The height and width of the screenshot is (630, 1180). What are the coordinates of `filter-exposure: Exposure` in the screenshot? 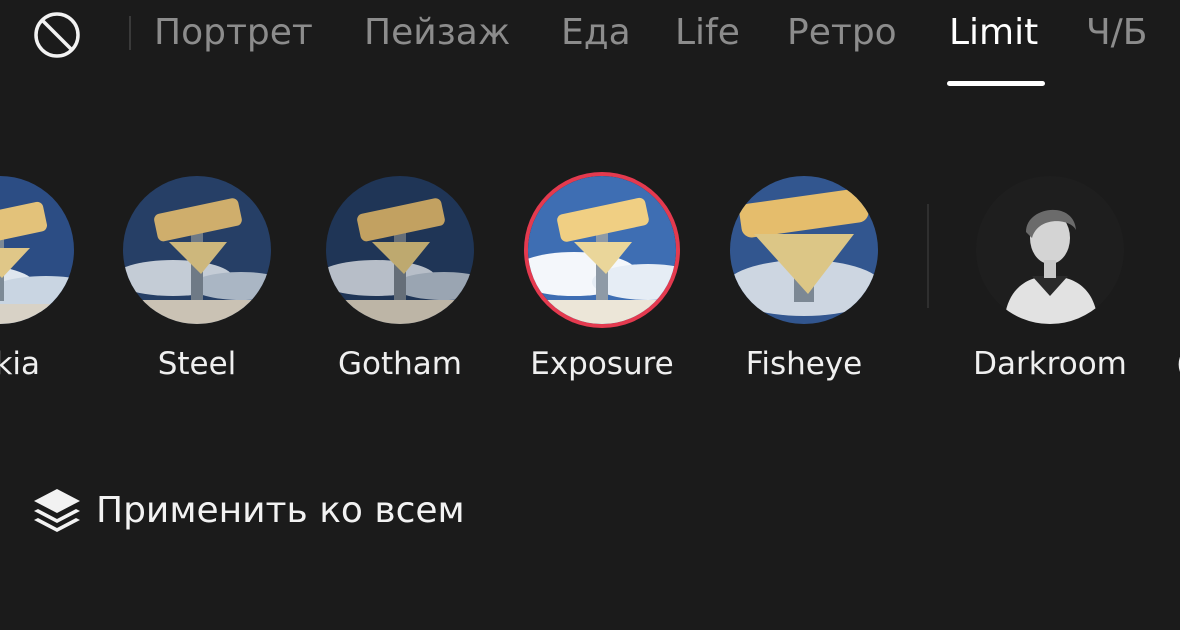 It's located at (602, 281).